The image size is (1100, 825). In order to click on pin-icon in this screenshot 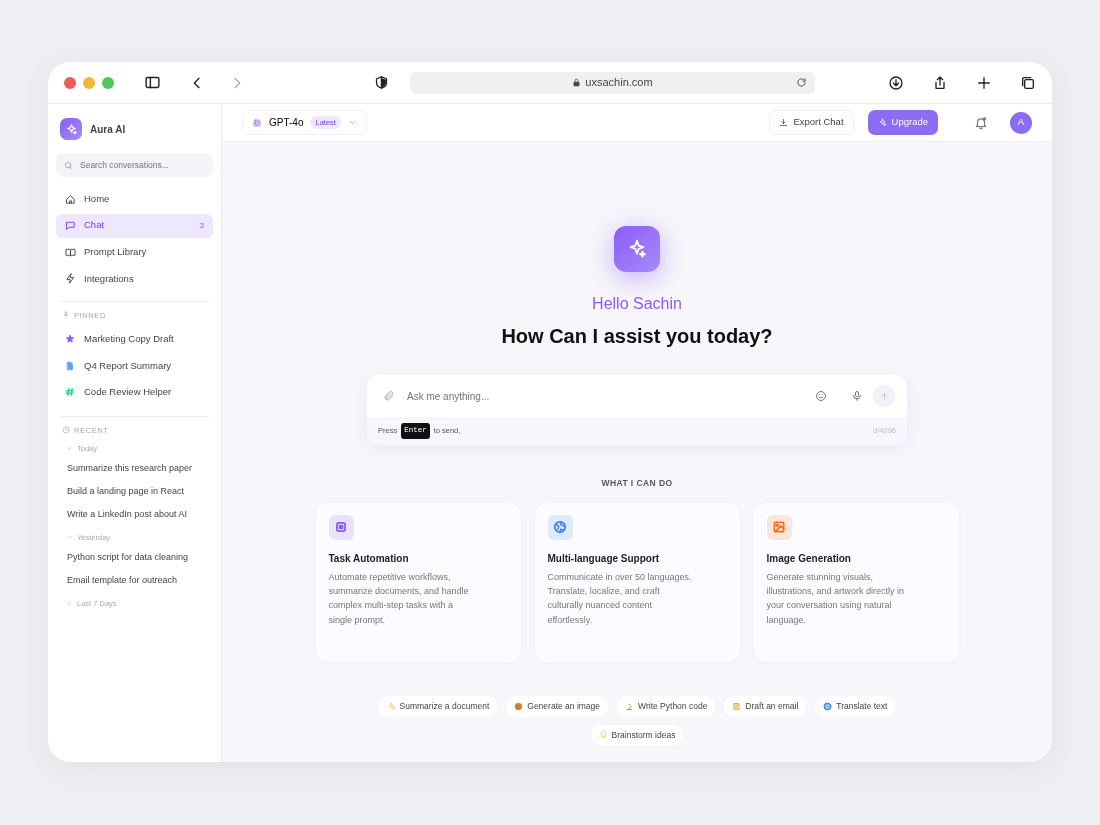, I will do `click(66, 315)`.